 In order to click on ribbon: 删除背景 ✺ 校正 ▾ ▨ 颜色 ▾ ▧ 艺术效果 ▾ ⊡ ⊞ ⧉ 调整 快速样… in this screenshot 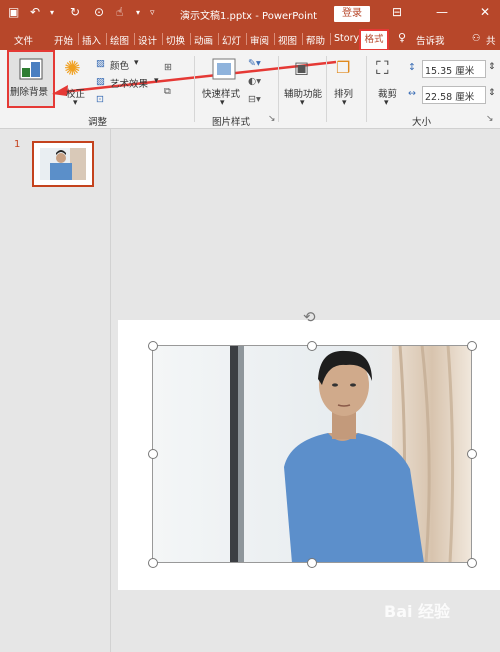, I will do `click(250, 89)`.